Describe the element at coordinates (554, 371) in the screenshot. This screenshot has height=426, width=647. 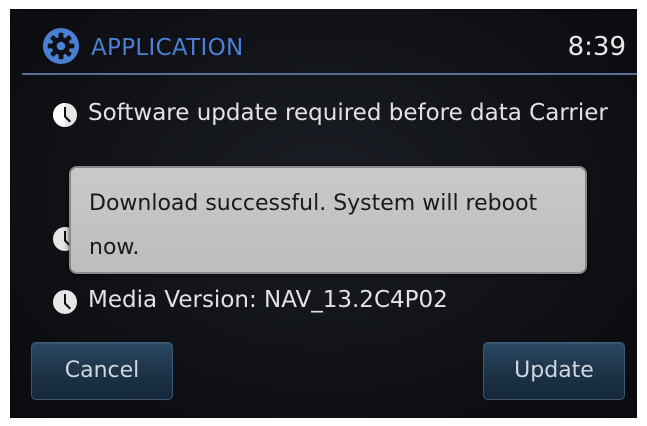
I see `update-button: Update` at that location.